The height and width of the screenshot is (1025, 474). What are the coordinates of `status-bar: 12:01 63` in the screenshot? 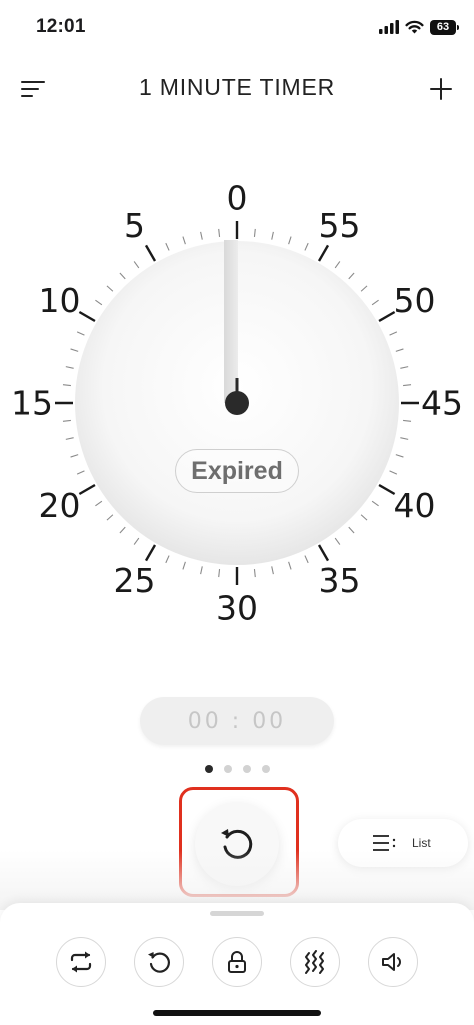 It's located at (237, 28).